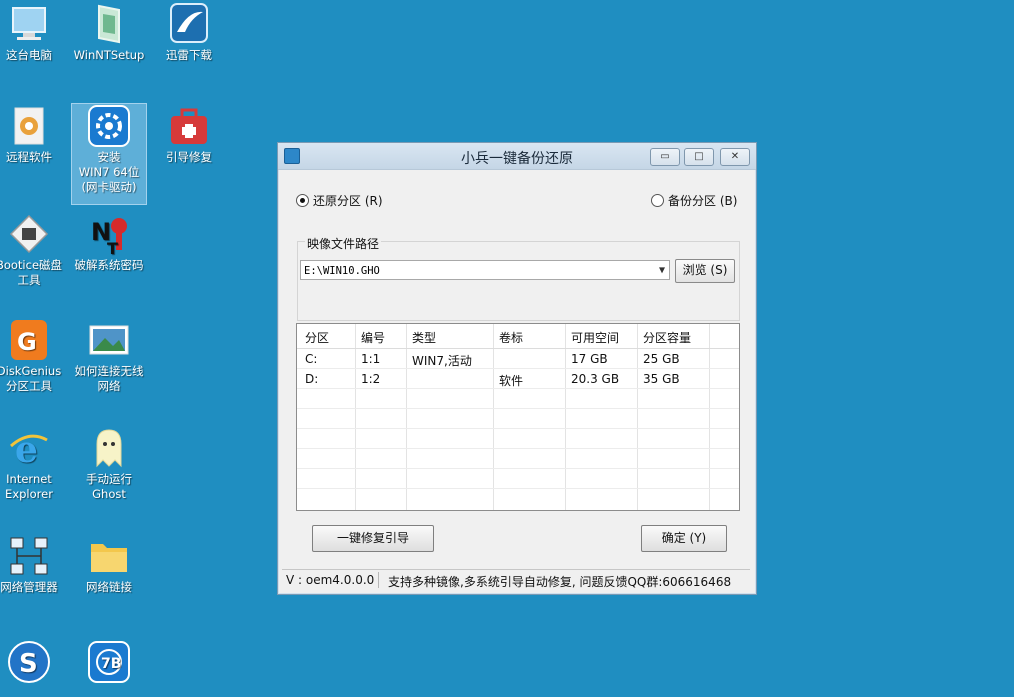  What do you see at coordinates (705, 271) in the screenshot?
I see `browse-button: 浏览 (S)` at bounding box center [705, 271].